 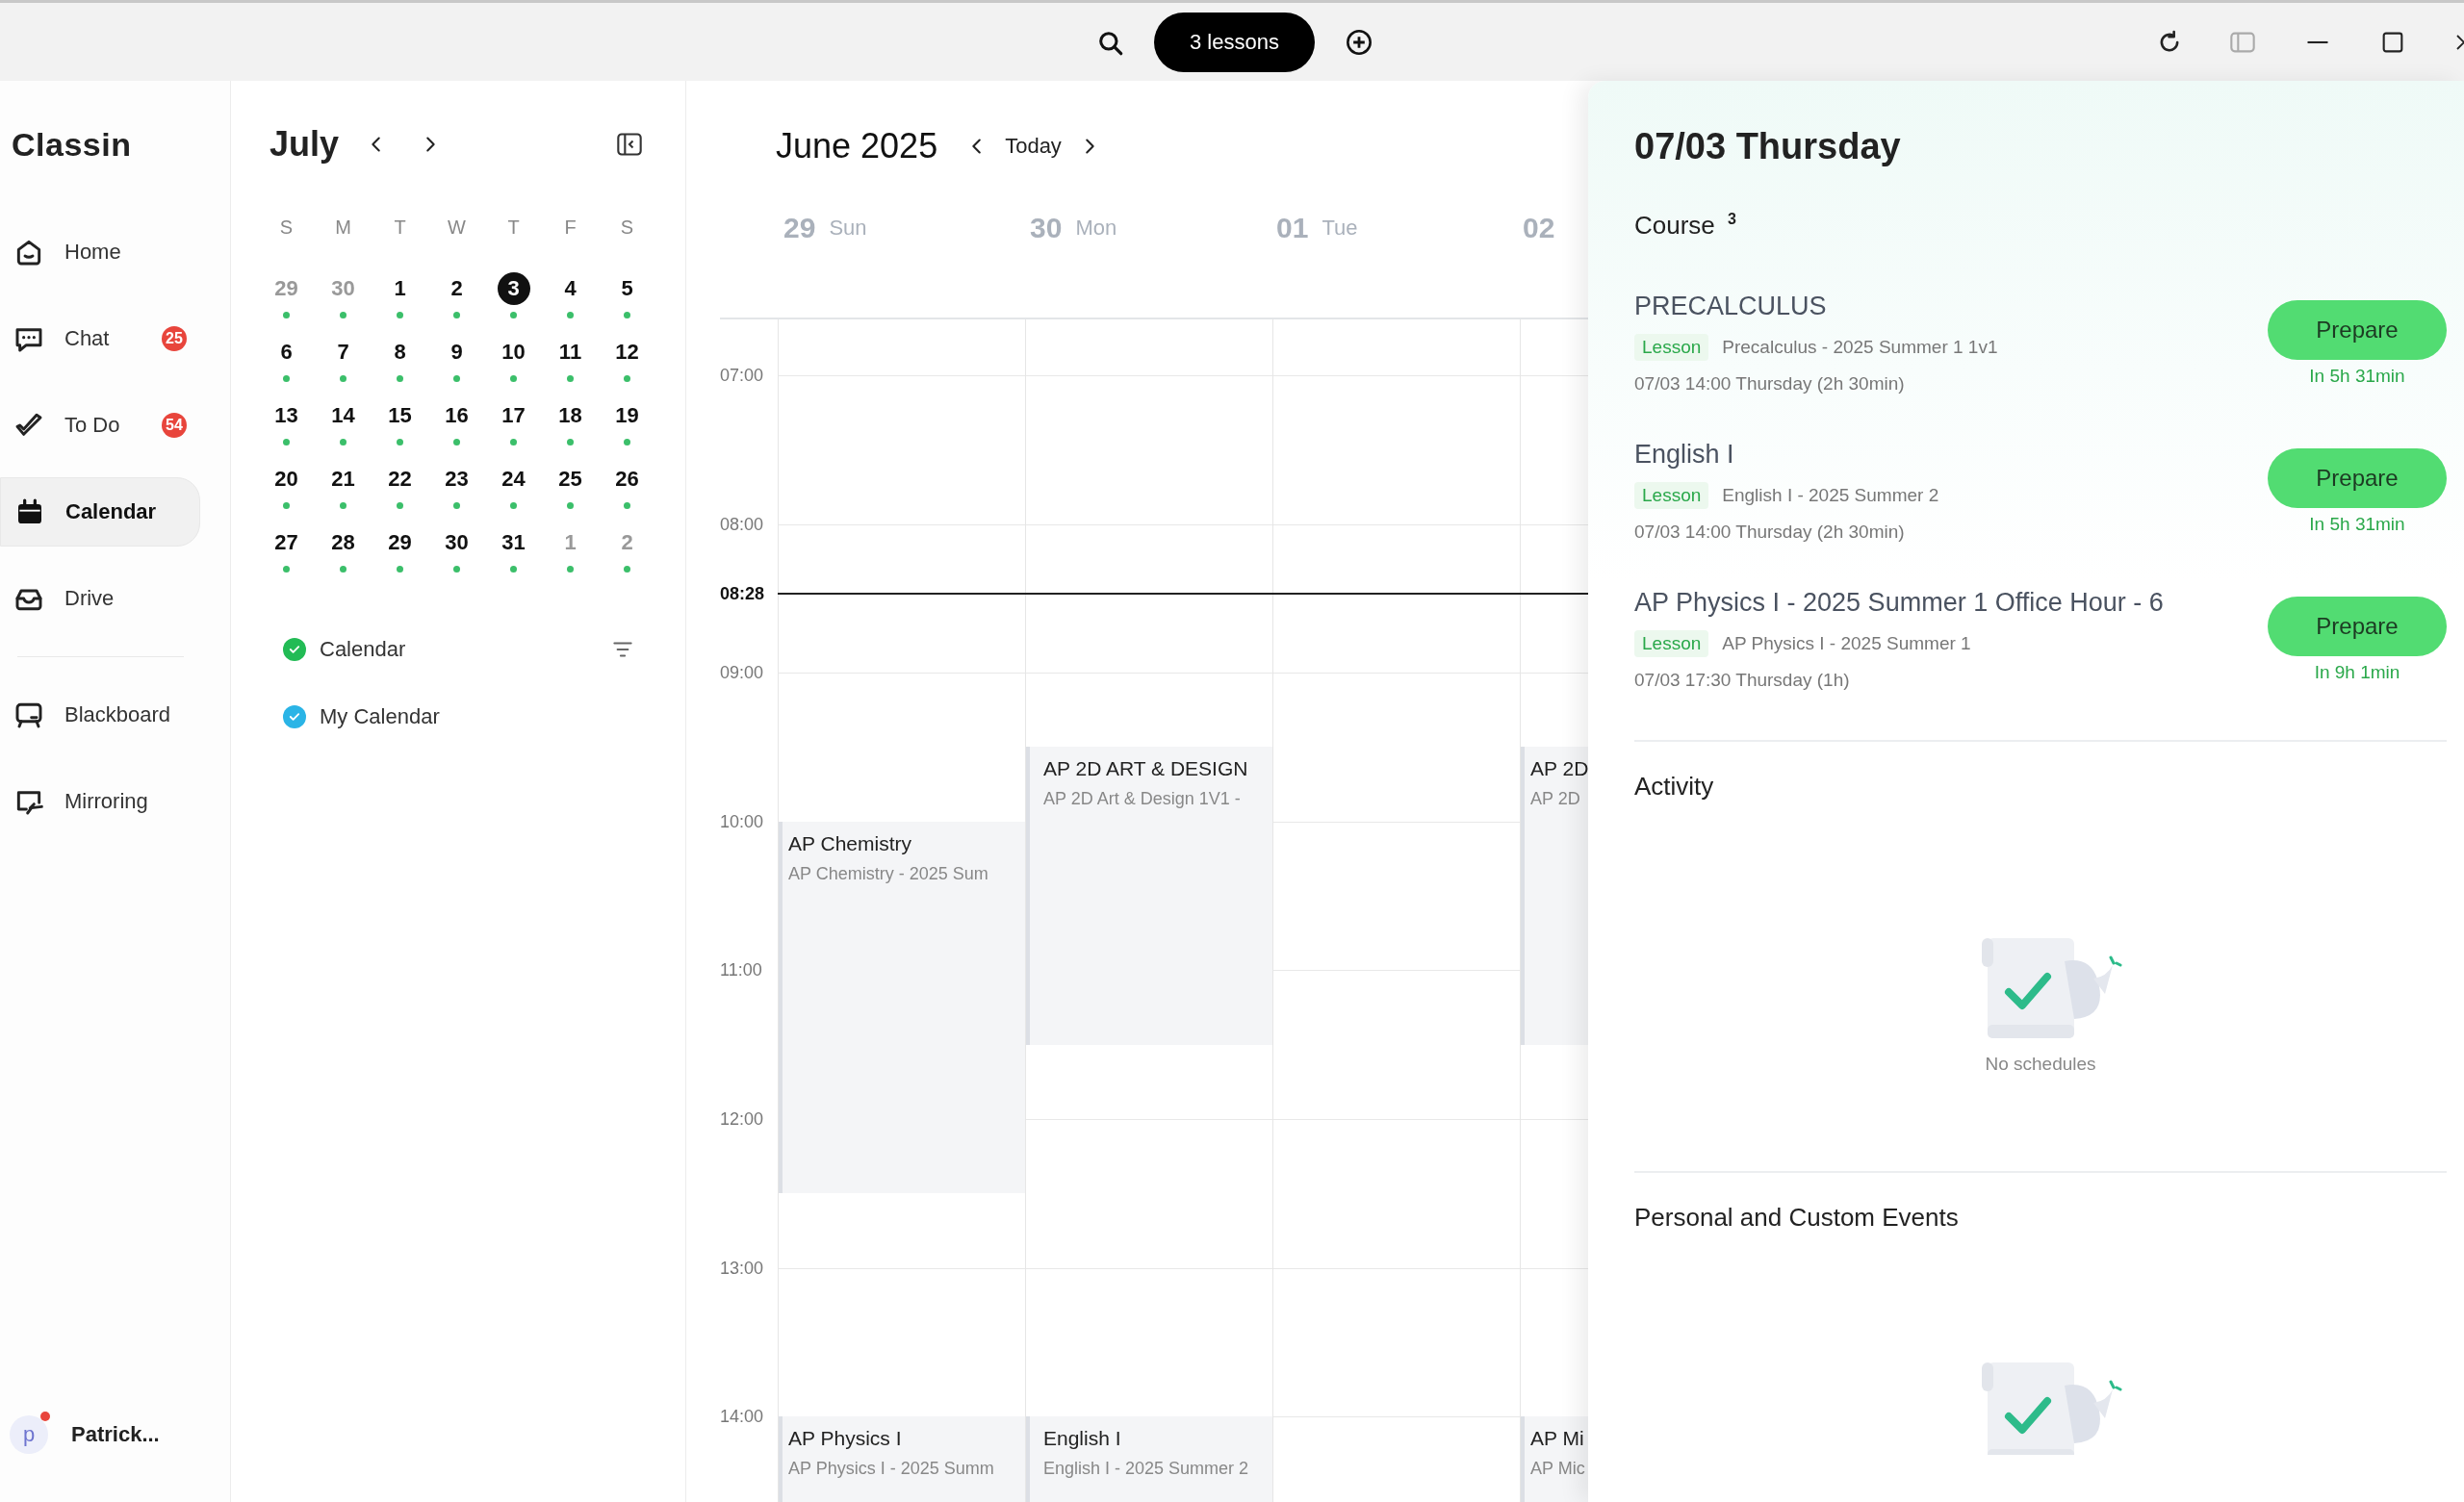 What do you see at coordinates (1558, 1470) in the screenshot?
I see `event-subtitle: AP Mic` at bounding box center [1558, 1470].